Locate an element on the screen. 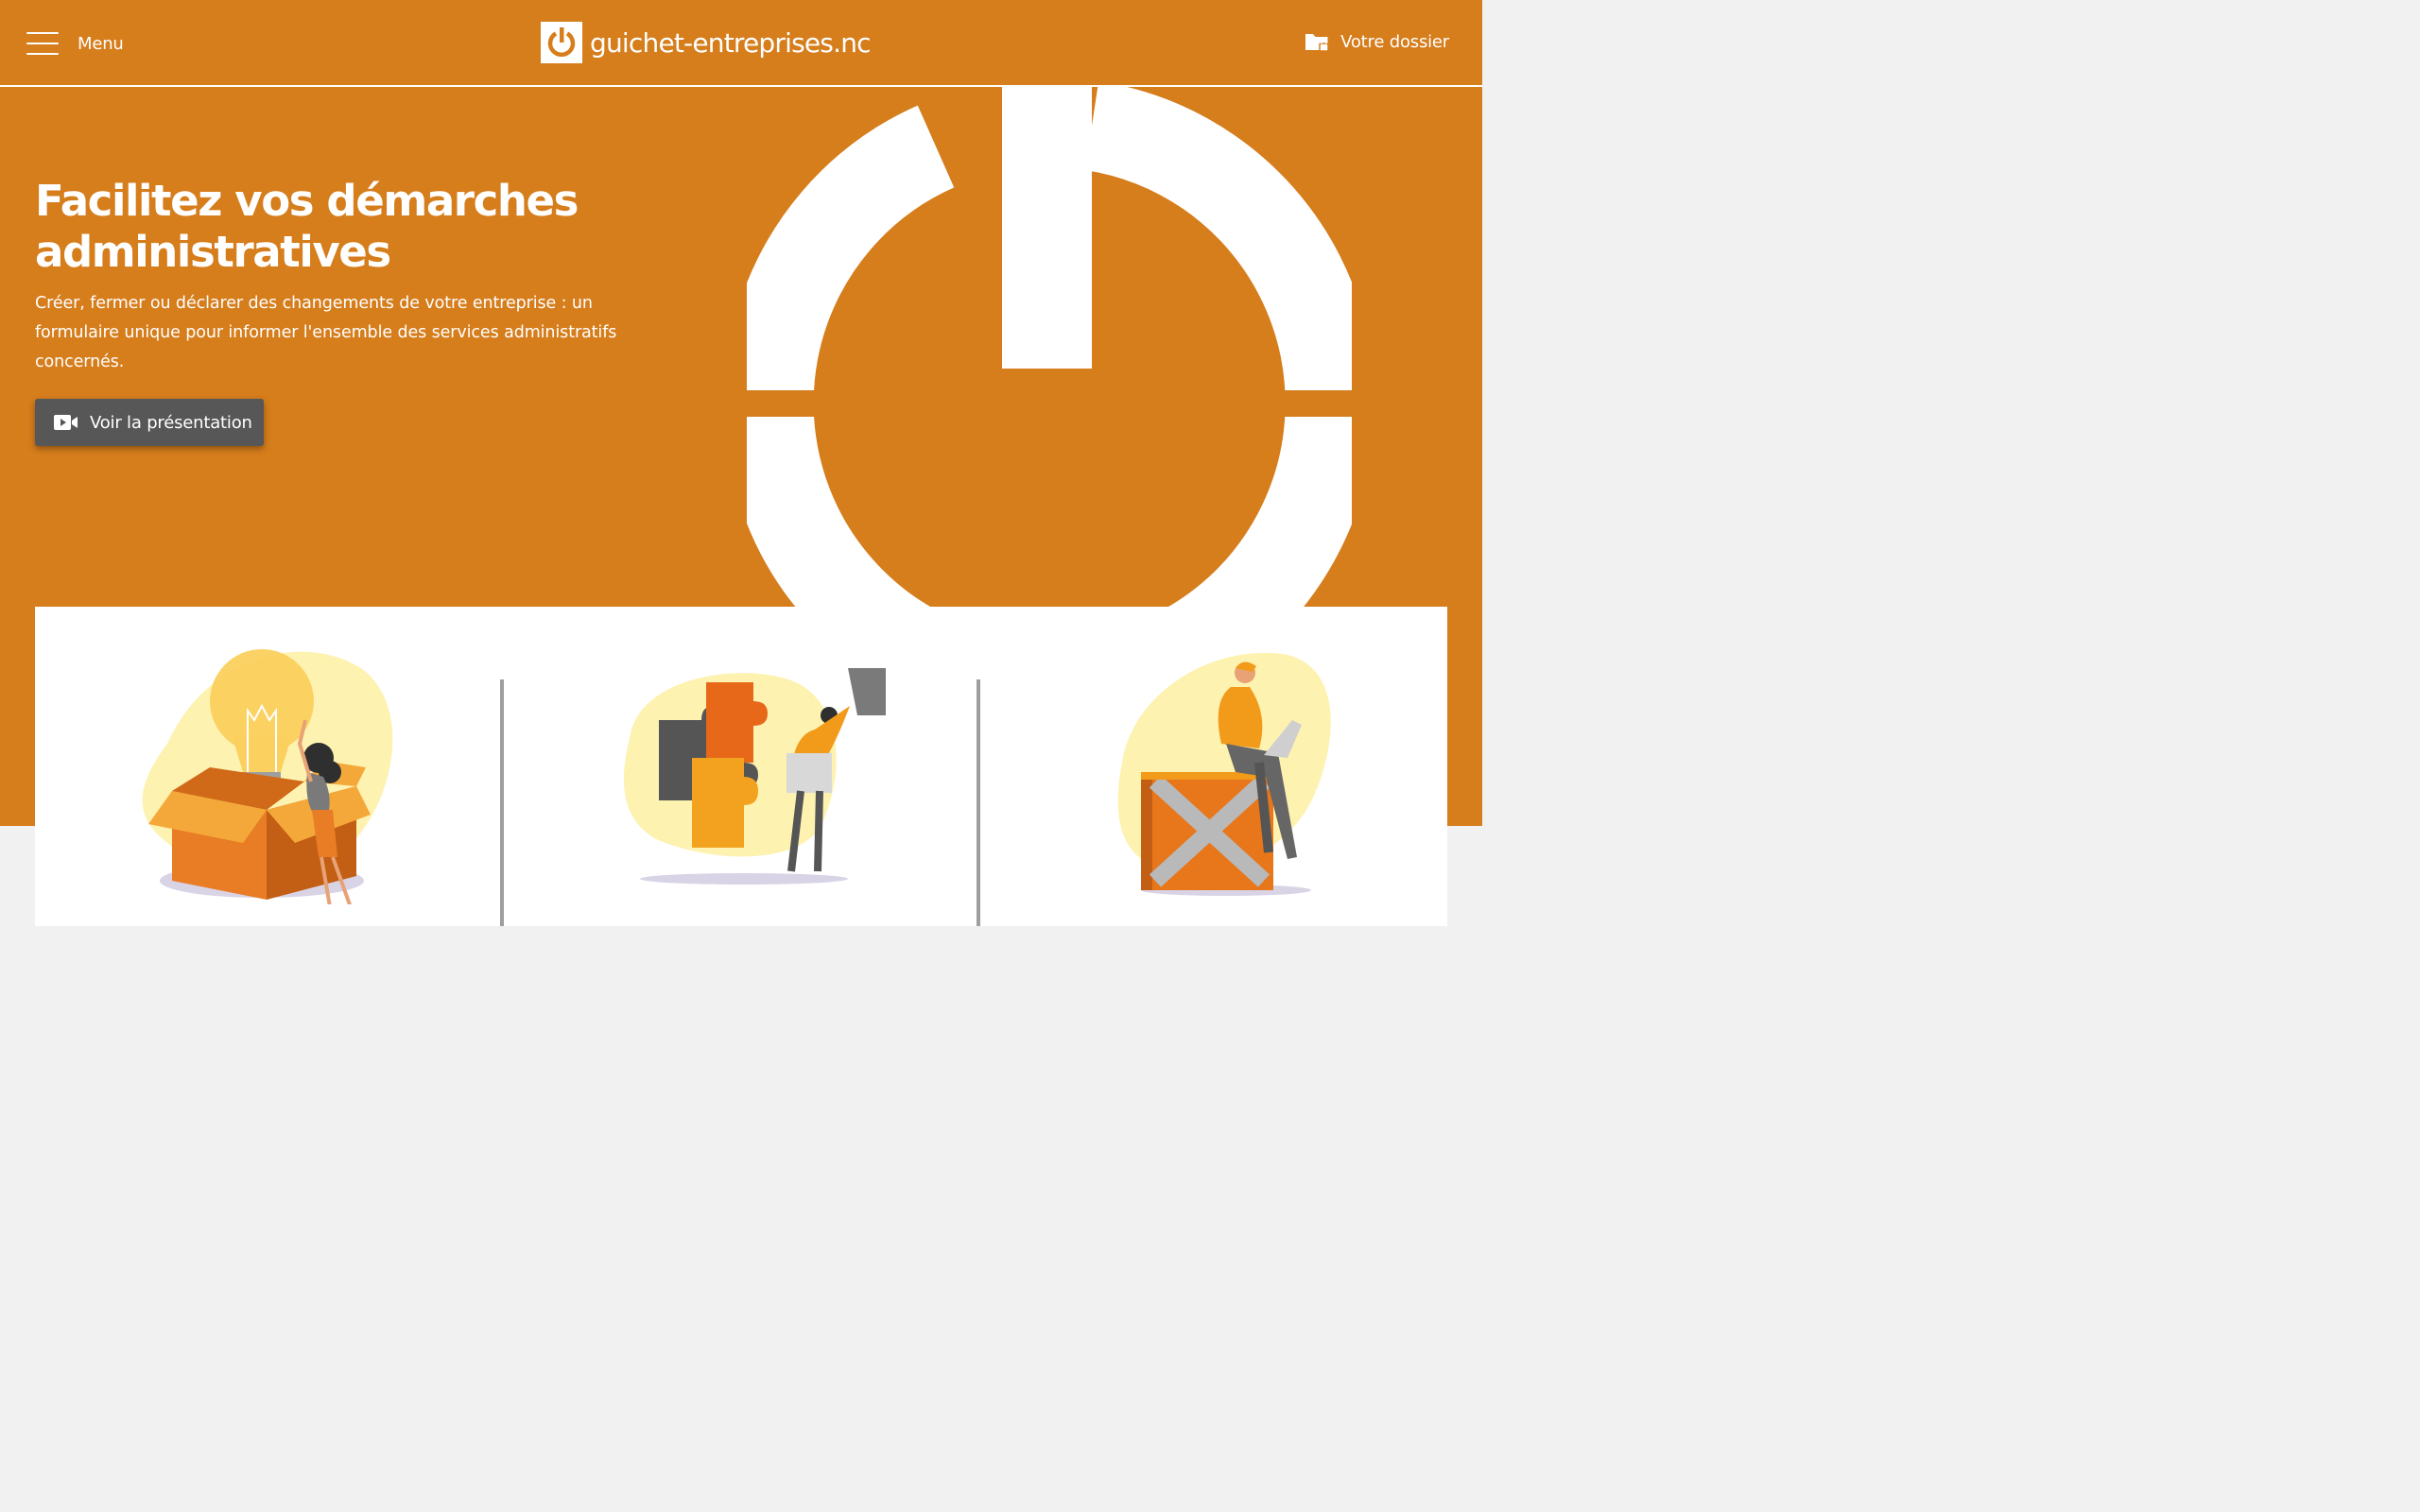  laptop-crate-illustration is located at coordinates (1240, 779).